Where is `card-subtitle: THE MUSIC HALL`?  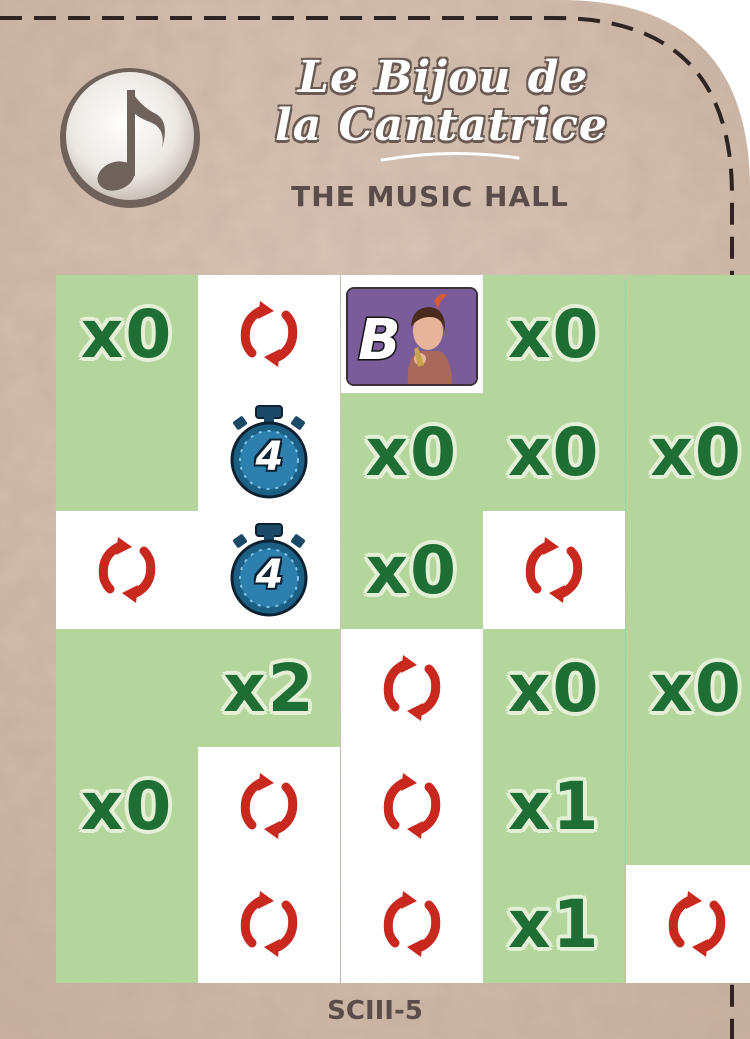
card-subtitle: THE MUSIC HALL is located at coordinates (430, 196).